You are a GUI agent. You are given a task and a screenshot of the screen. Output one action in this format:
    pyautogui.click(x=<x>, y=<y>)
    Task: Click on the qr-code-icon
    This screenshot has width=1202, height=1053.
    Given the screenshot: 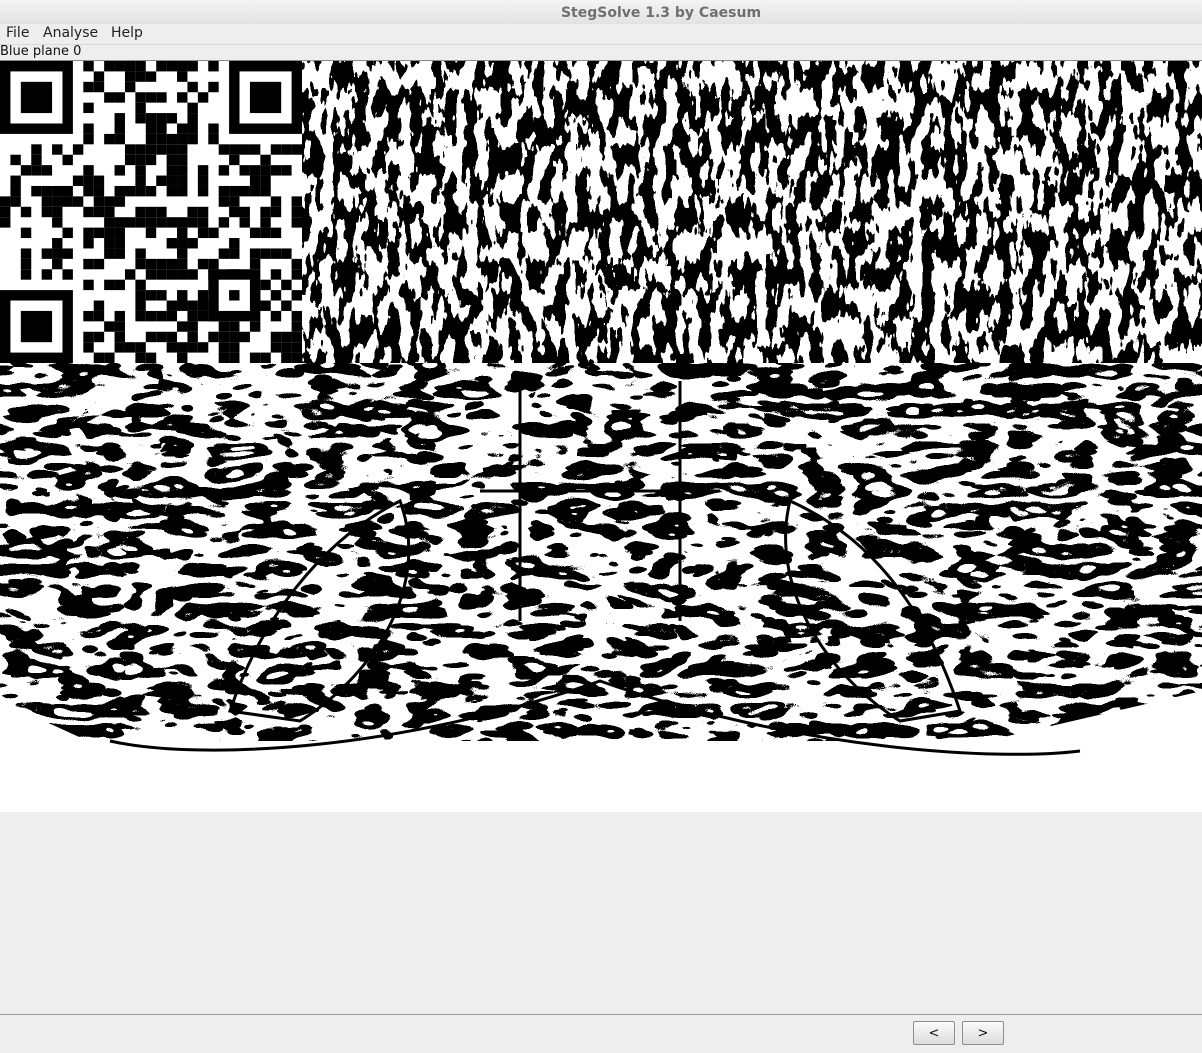 What is the action you would take?
    pyautogui.click(x=151, y=212)
    